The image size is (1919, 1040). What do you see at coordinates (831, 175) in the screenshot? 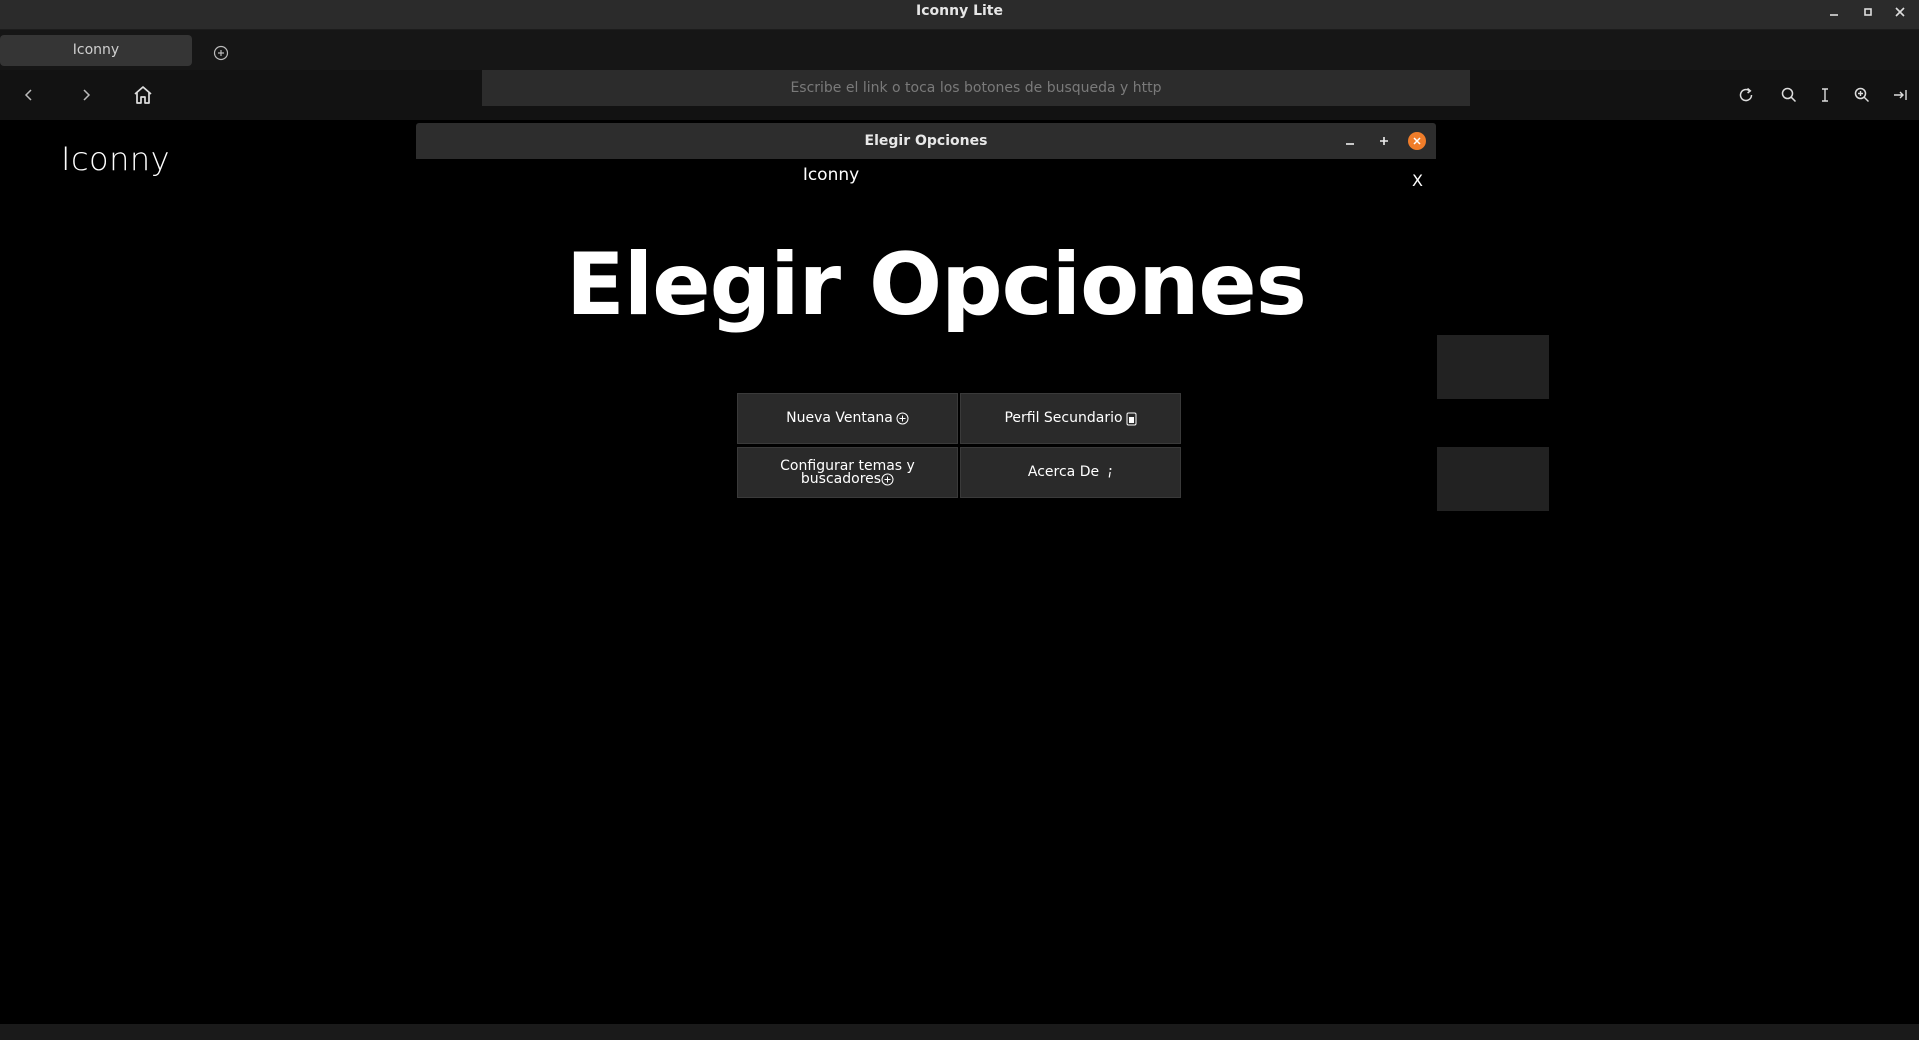
I see `dialog-app-name: Iconny` at bounding box center [831, 175].